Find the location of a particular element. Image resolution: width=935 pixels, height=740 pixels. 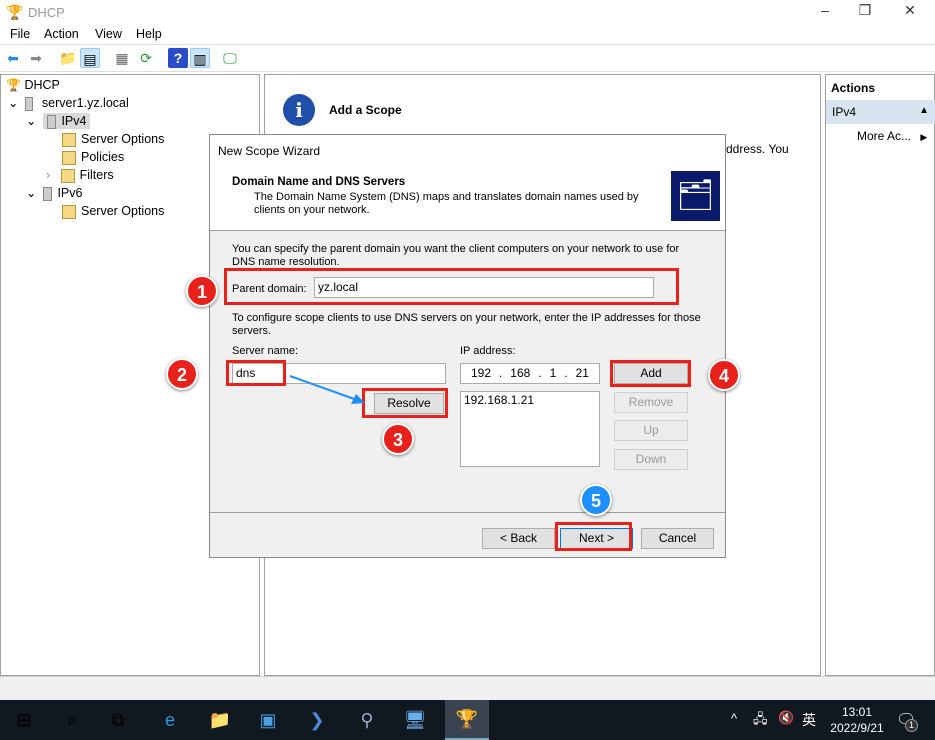

tree-dhcp: 🏆 DHCP is located at coordinates (33, 85).